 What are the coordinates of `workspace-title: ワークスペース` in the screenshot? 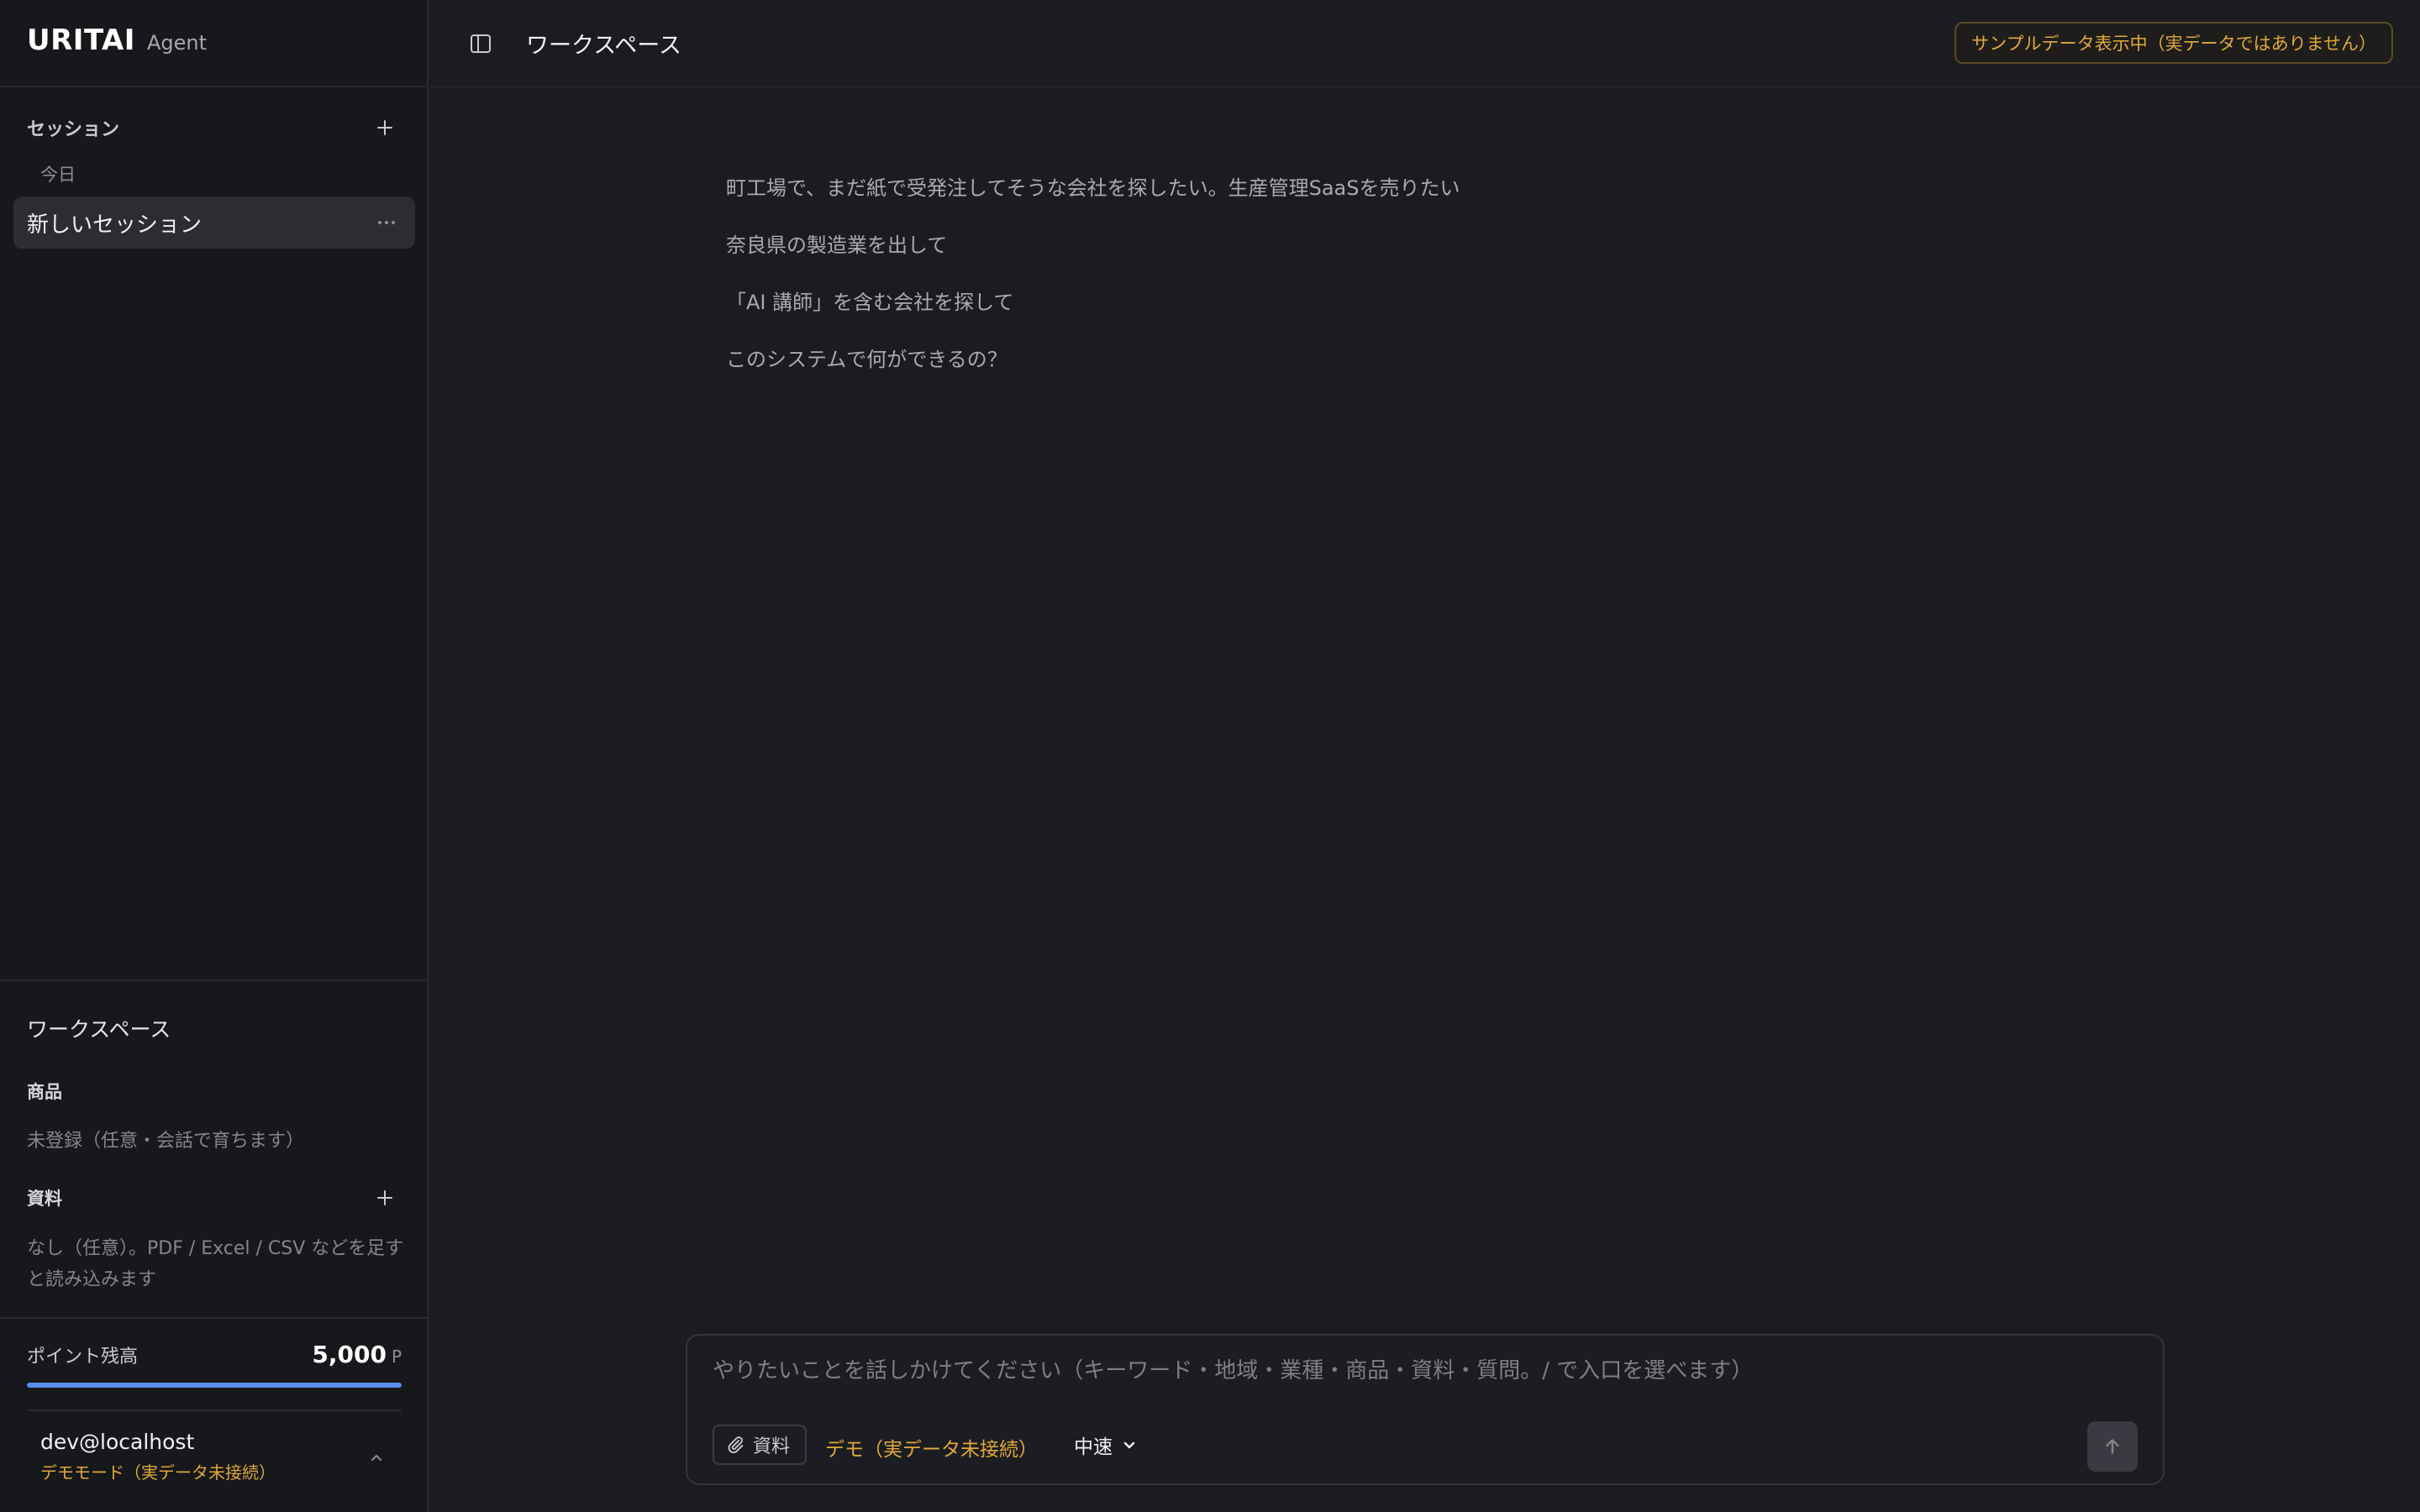 It's located at (99, 1029).